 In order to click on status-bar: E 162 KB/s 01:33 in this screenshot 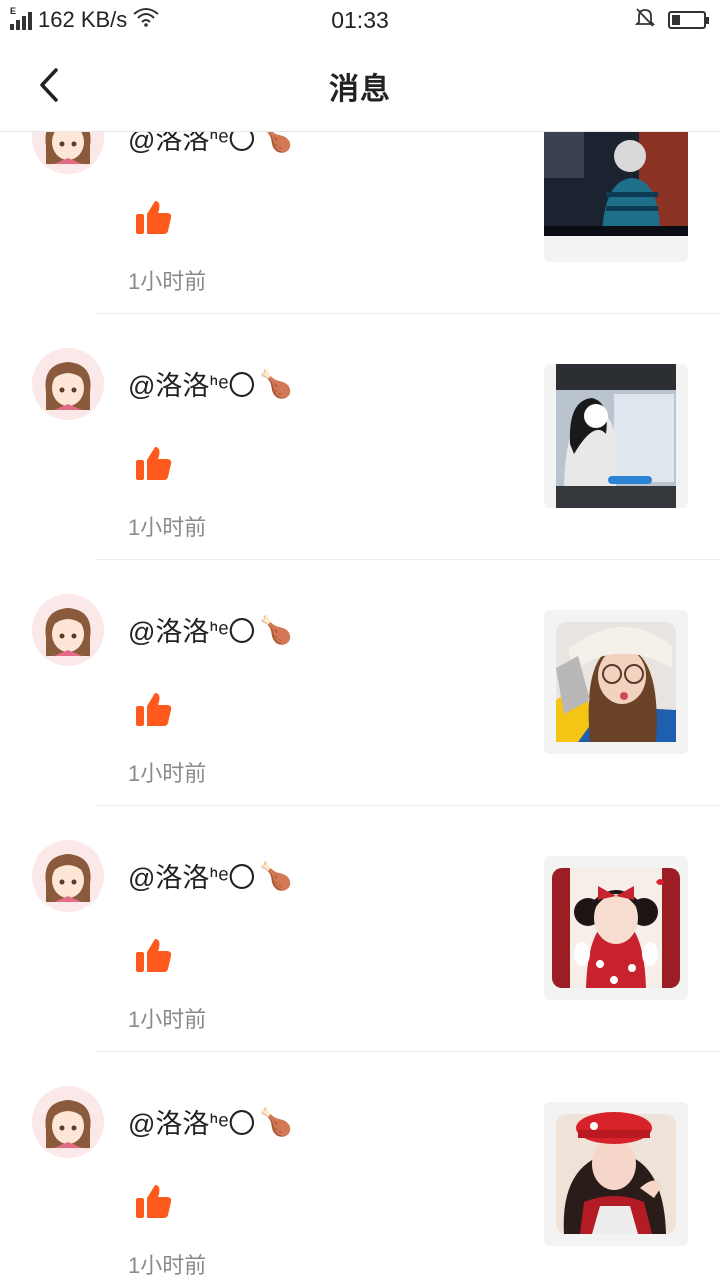, I will do `click(360, 20)`.